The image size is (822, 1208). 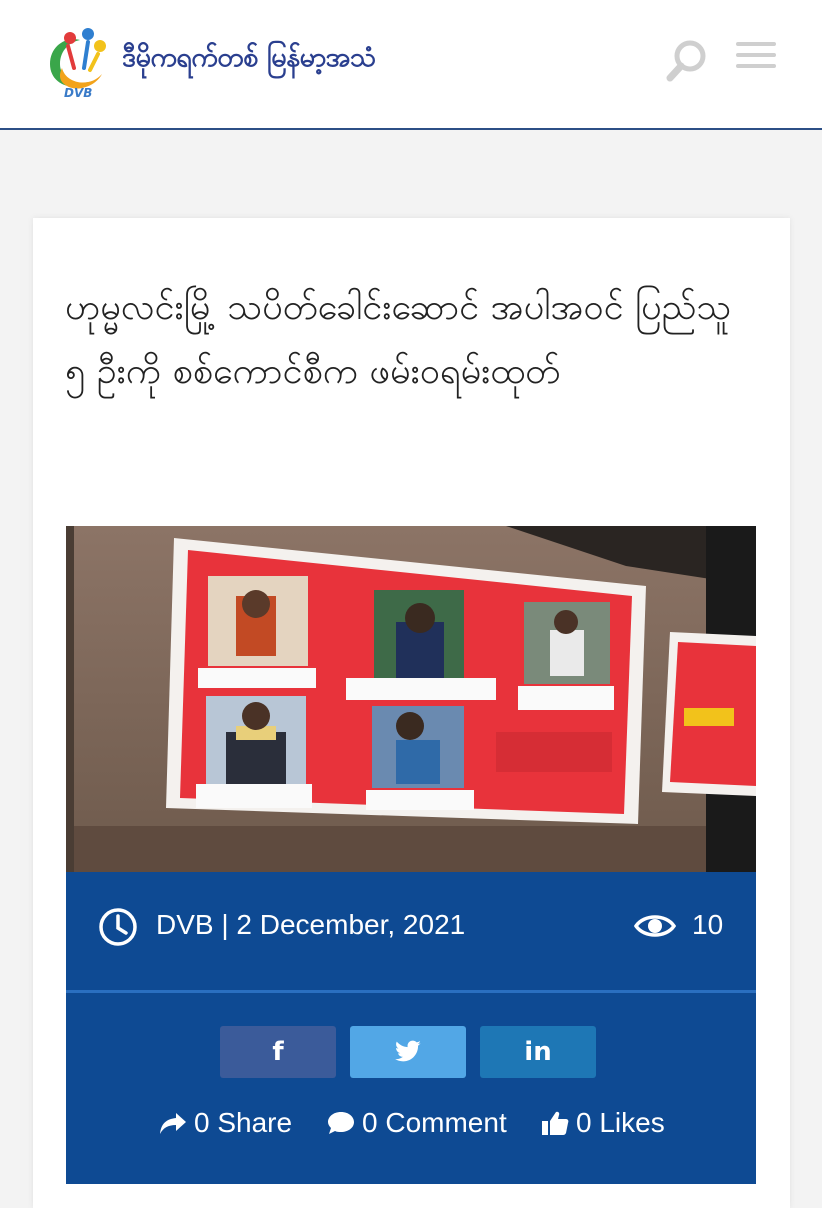 I want to click on likes-count-label: 0 Likes, so click(x=620, y=1122).